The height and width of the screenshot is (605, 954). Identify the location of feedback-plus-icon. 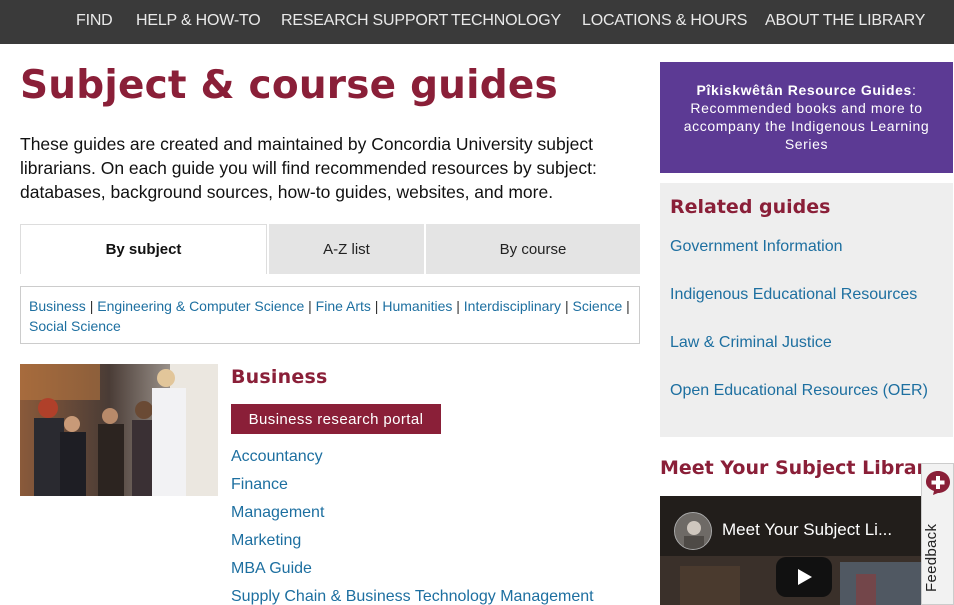
(938, 483).